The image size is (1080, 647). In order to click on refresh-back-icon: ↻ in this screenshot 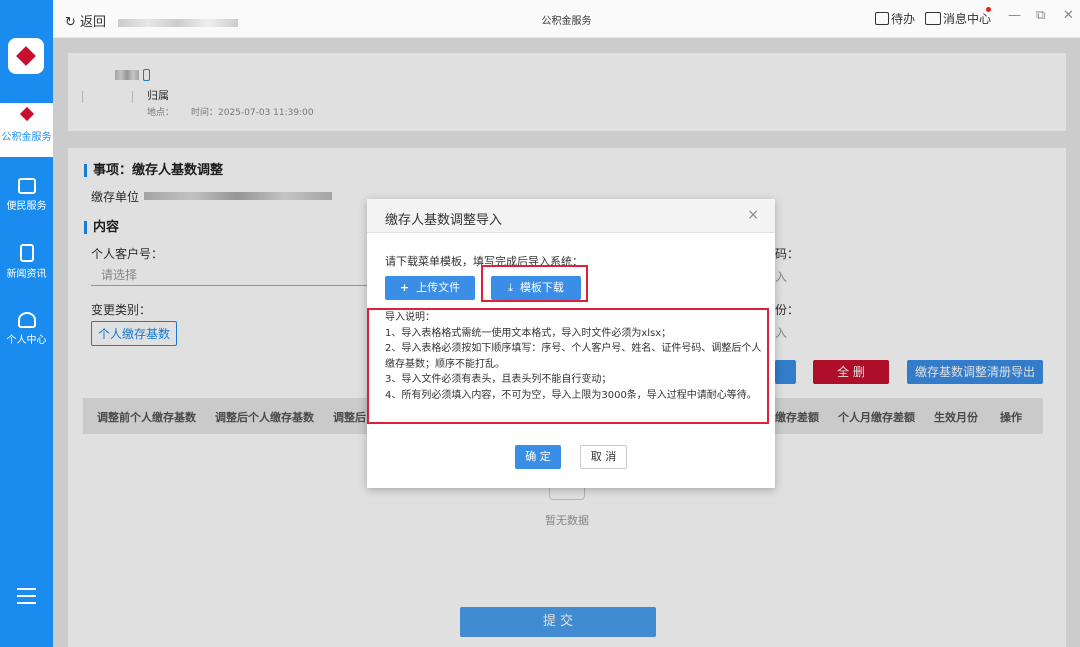, I will do `click(70, 22)`.